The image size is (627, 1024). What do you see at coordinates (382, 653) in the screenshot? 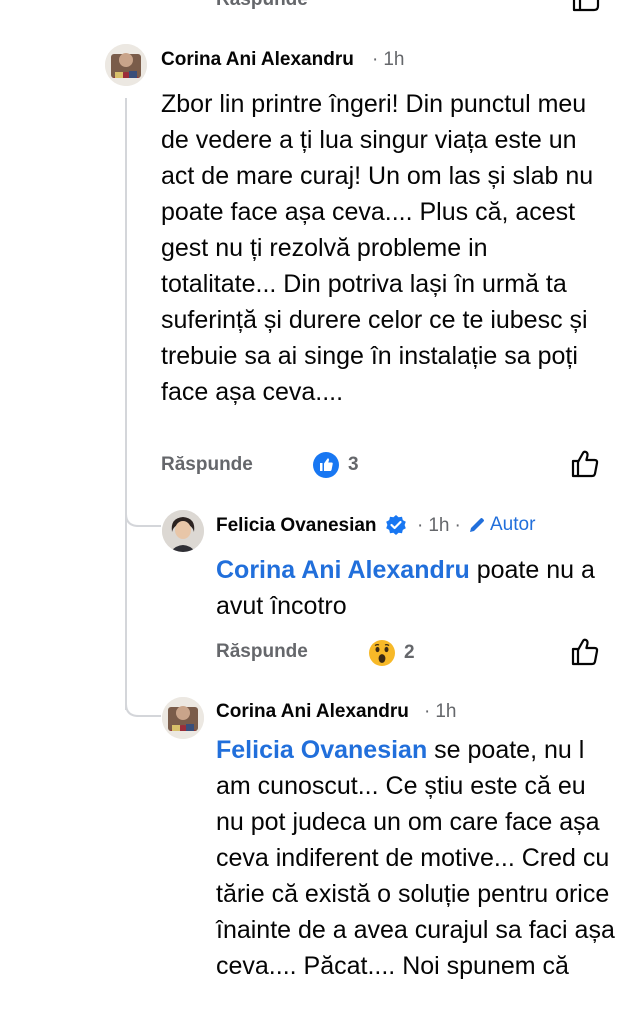
I see `wow-reaction-icon` at bounding box center [382, 653].